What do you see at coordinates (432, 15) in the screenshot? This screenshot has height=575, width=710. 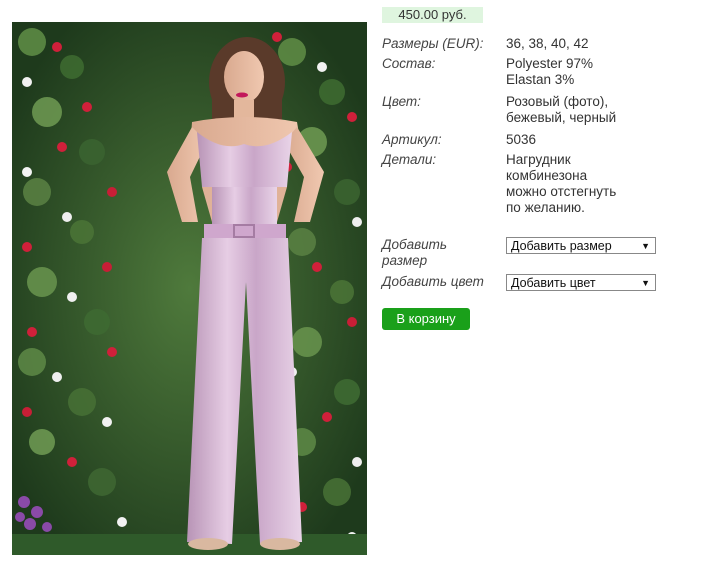 I see `price-tag: 450.00 руб.` at bounding box center [432, 15].